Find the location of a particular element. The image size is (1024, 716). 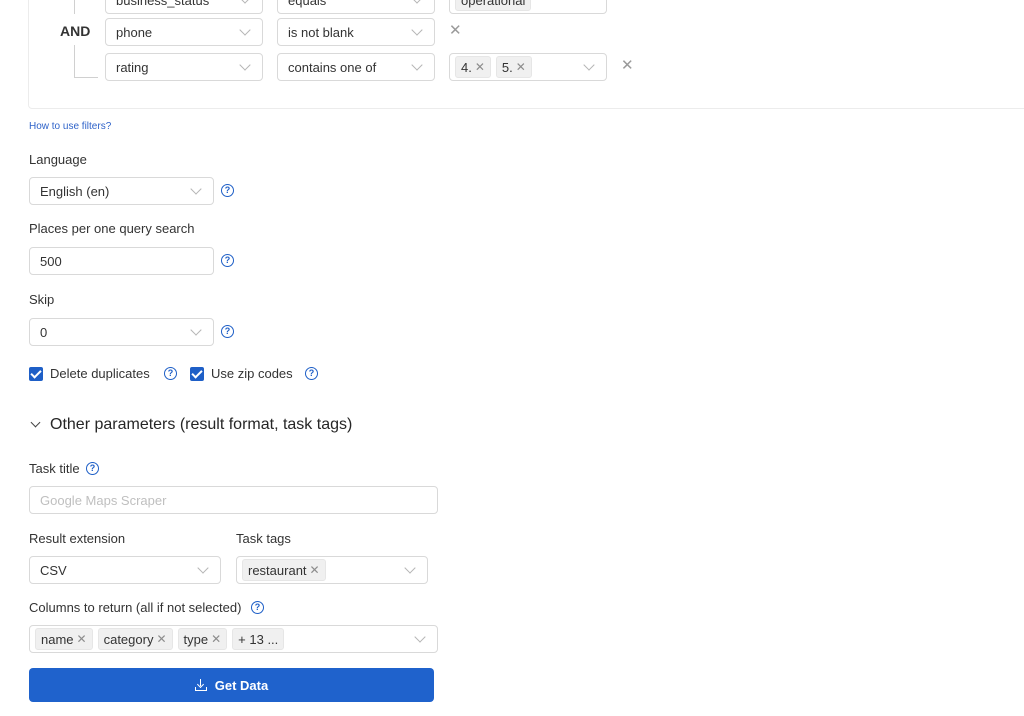

tag-label: 5. is located at coordinates (507, 67).